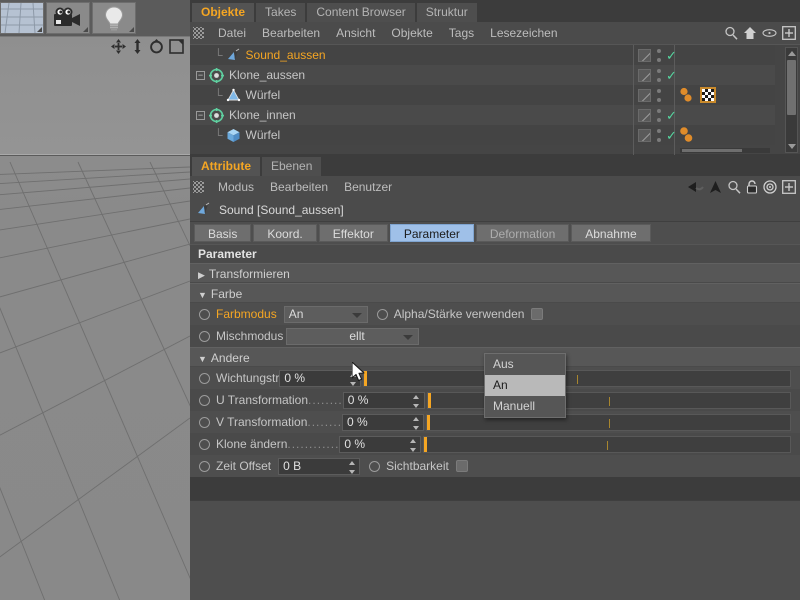  I want to click on tab-attribute: Attribute, so click(226, 166).